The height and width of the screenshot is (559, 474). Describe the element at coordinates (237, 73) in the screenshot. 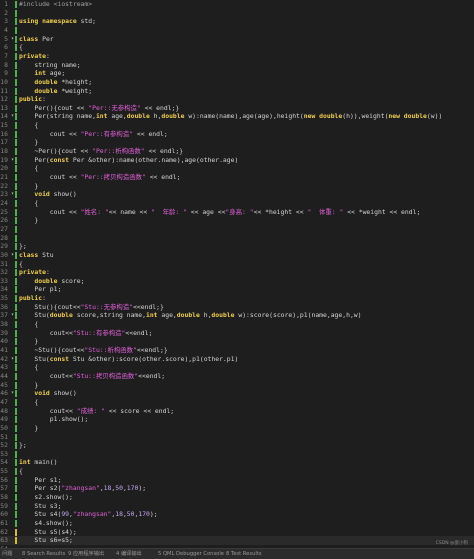

I see `code-line: 9 int age;` at that location.